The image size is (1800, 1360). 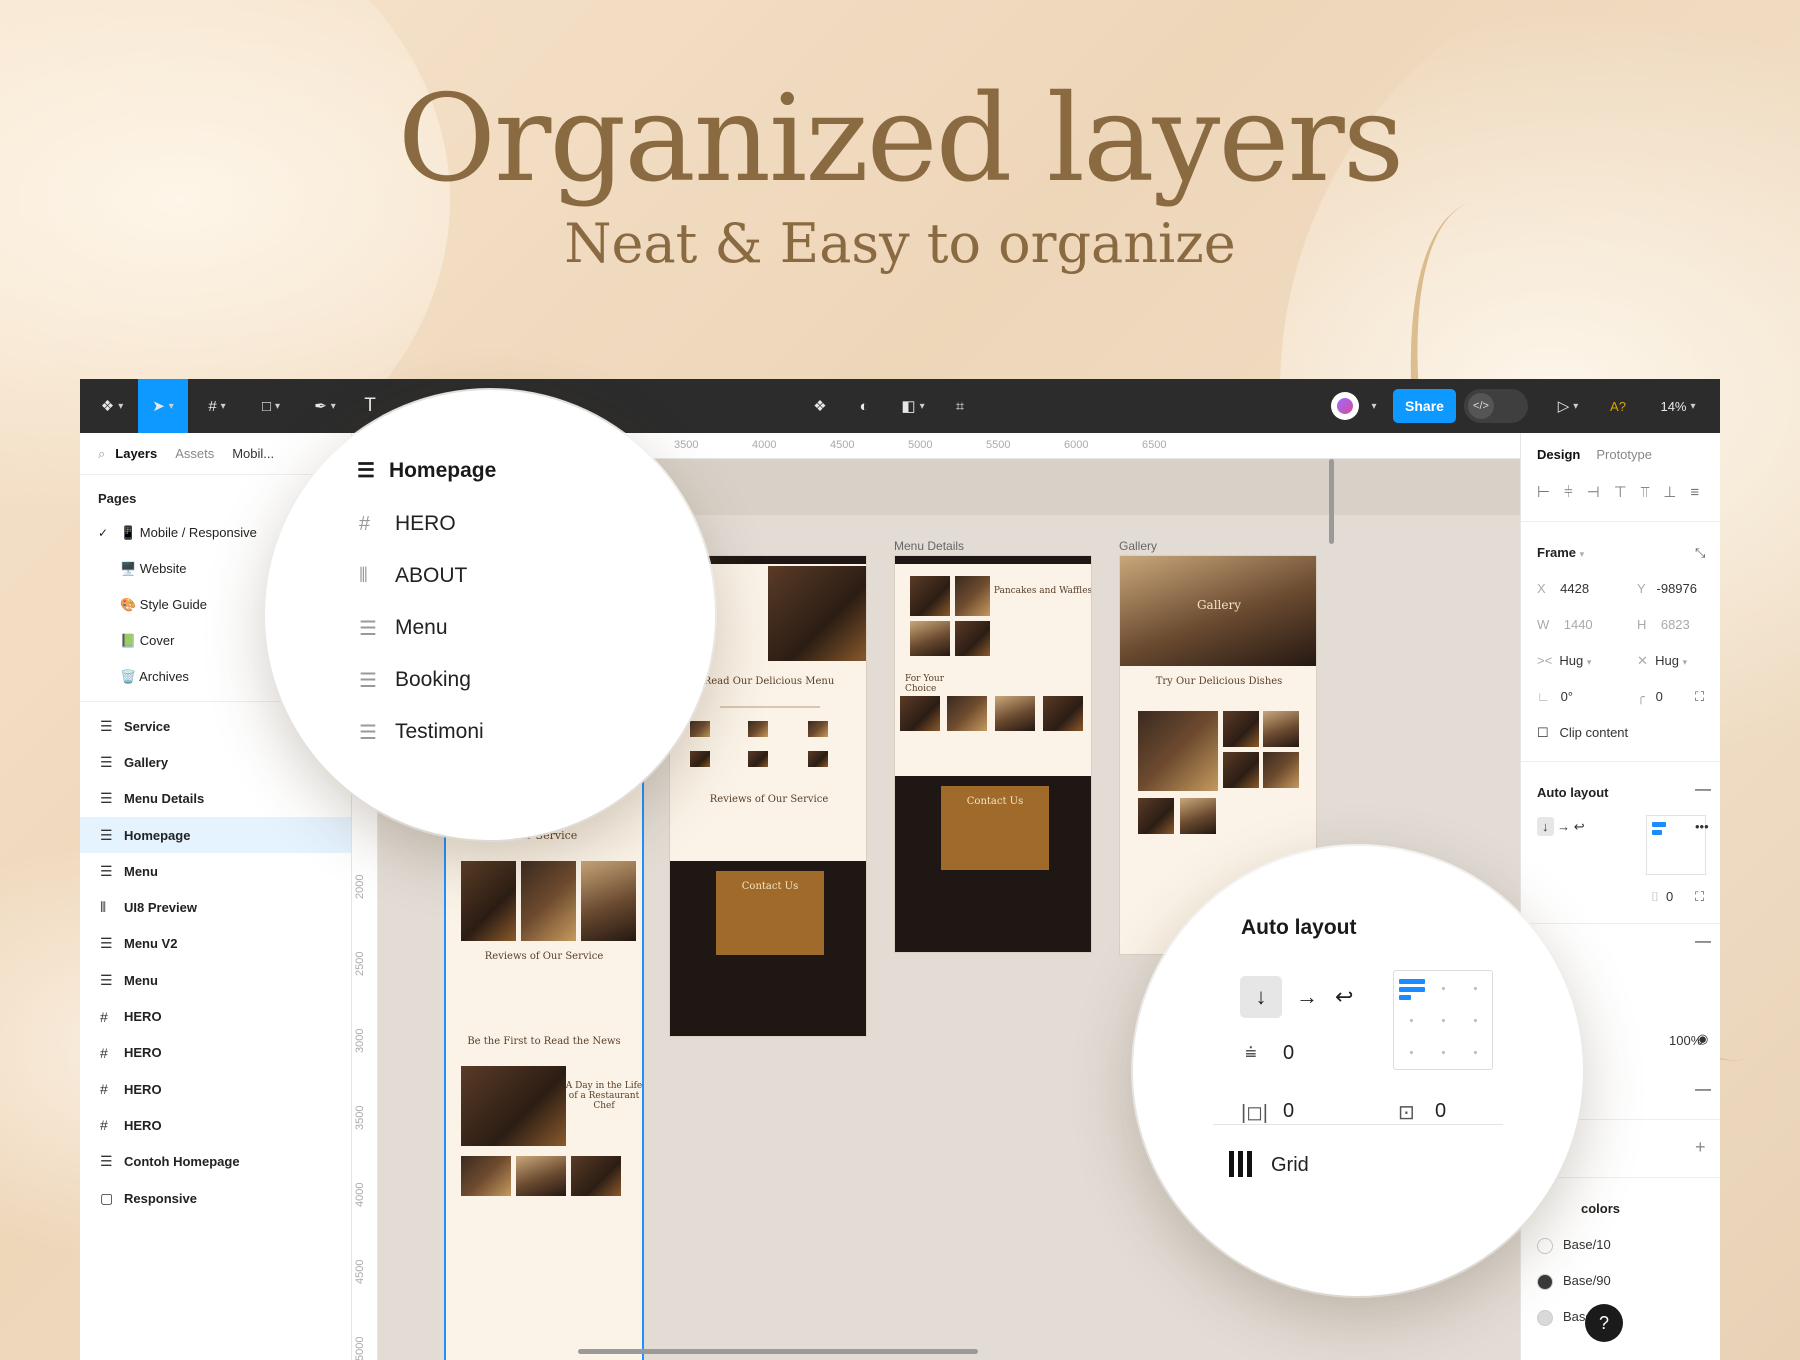 I want to click on component-button: ❖, so click(x=820, y=406).